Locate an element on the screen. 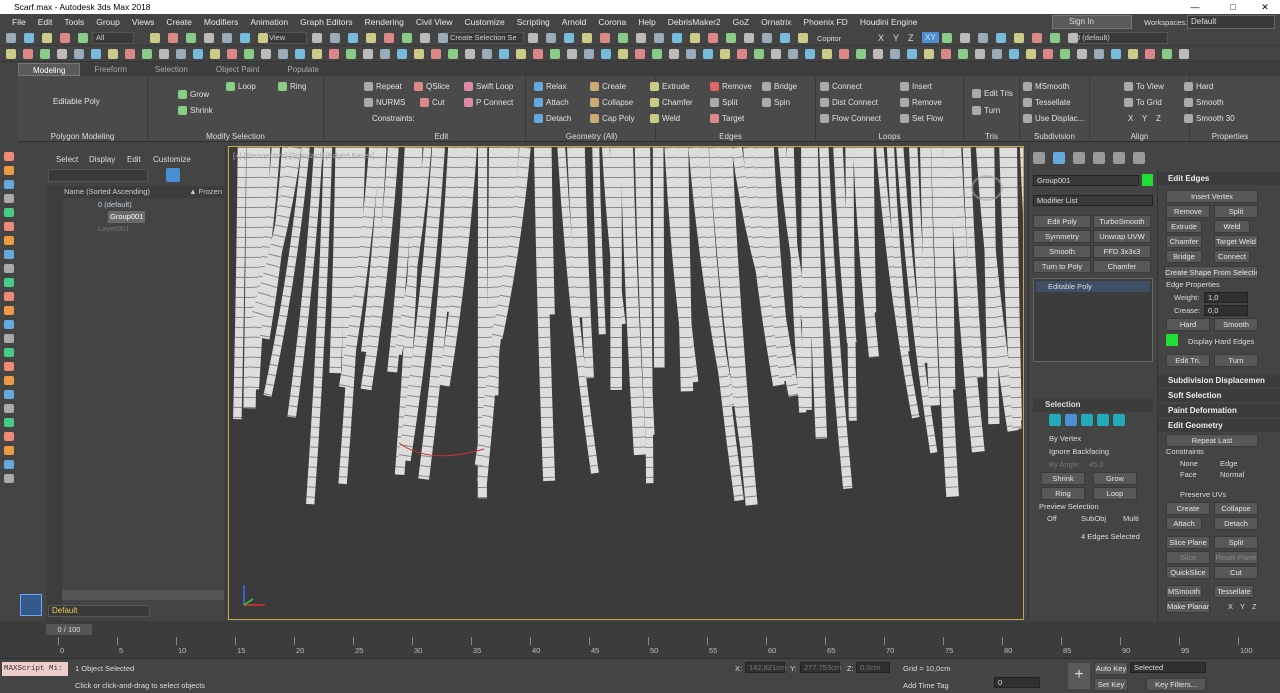 Image resolution: width=1280 pixels, height=693 pixels. nurms-button: NURMS is located at coordinates (384, 102).